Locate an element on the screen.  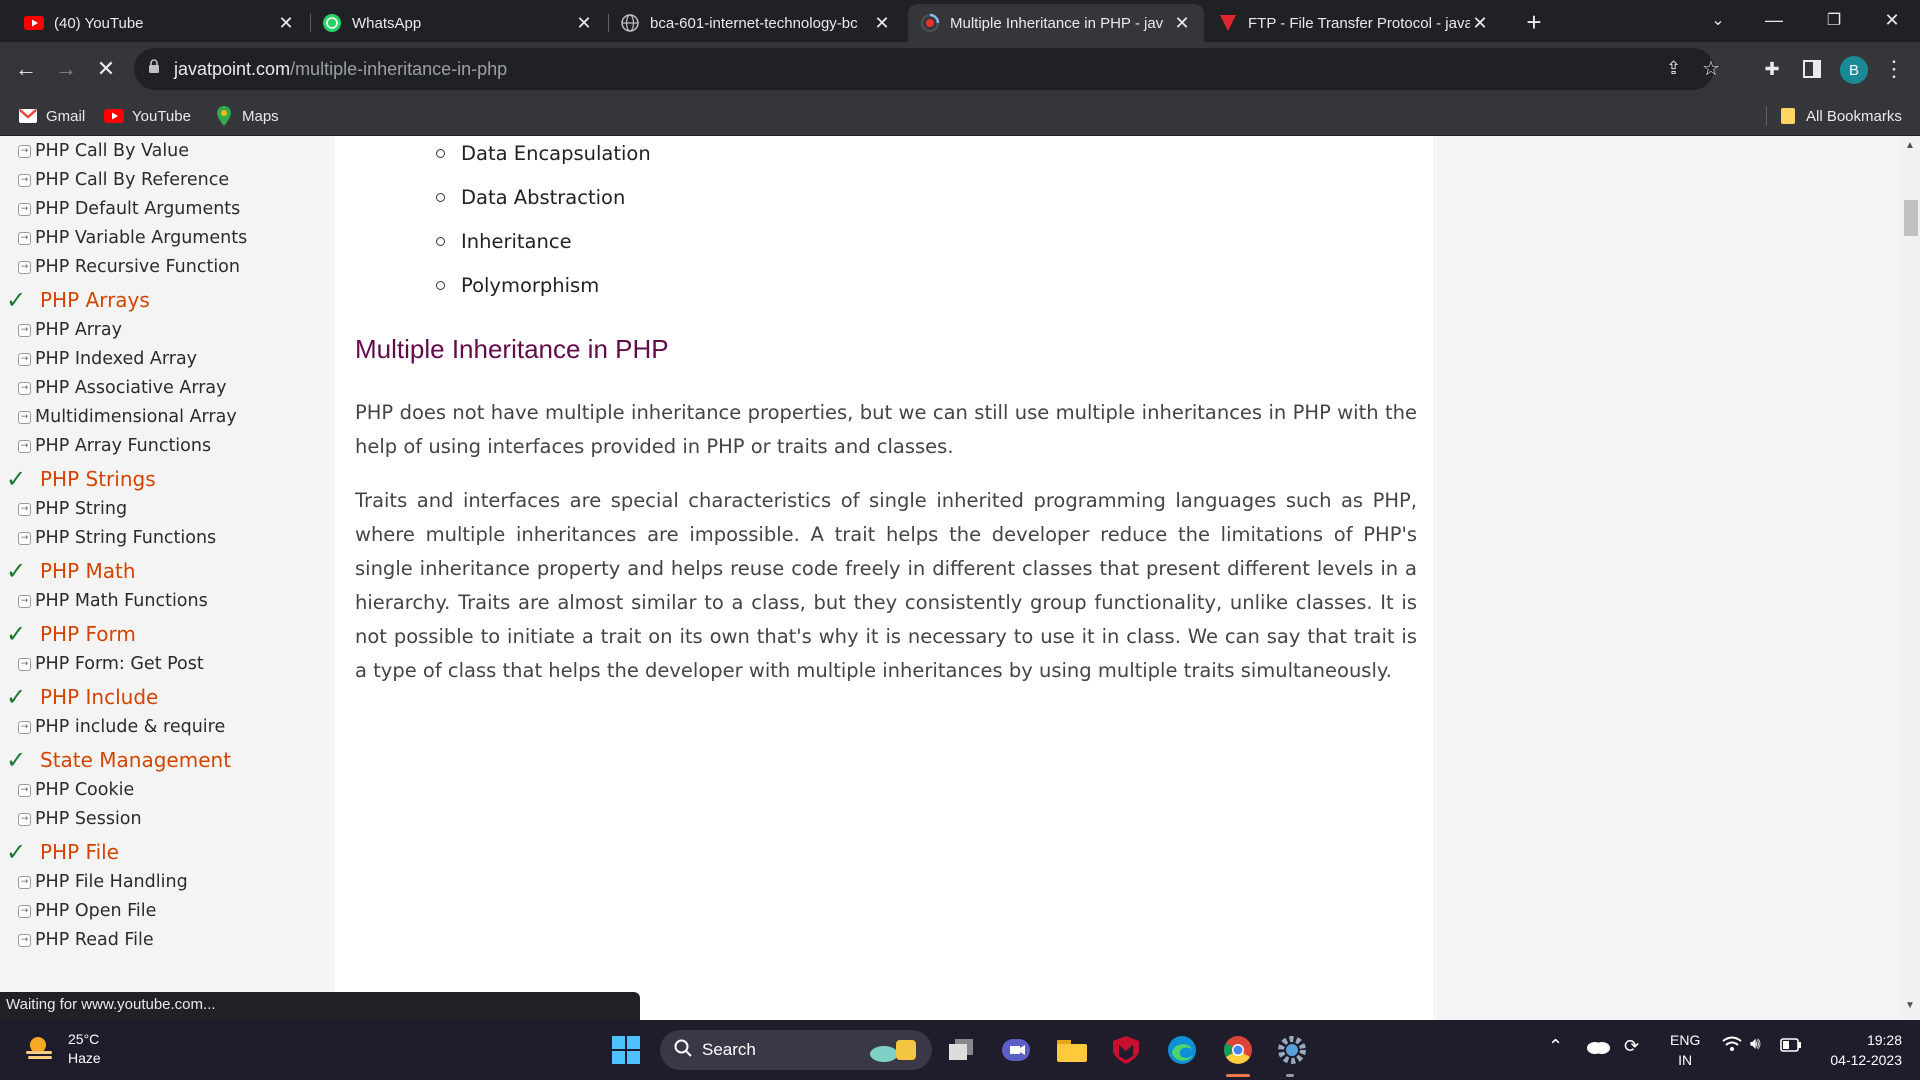
chrome-icon is located at coordinates (1238, 1050).